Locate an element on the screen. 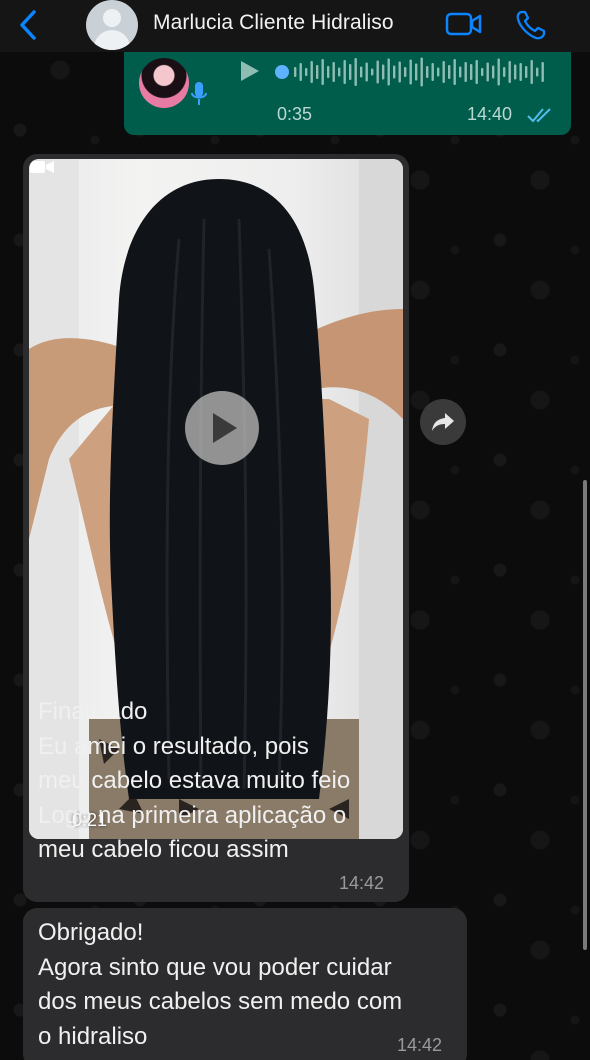 This screenshot has height=1060, width=590. audio-waveform is located at coordinates (409, 72).